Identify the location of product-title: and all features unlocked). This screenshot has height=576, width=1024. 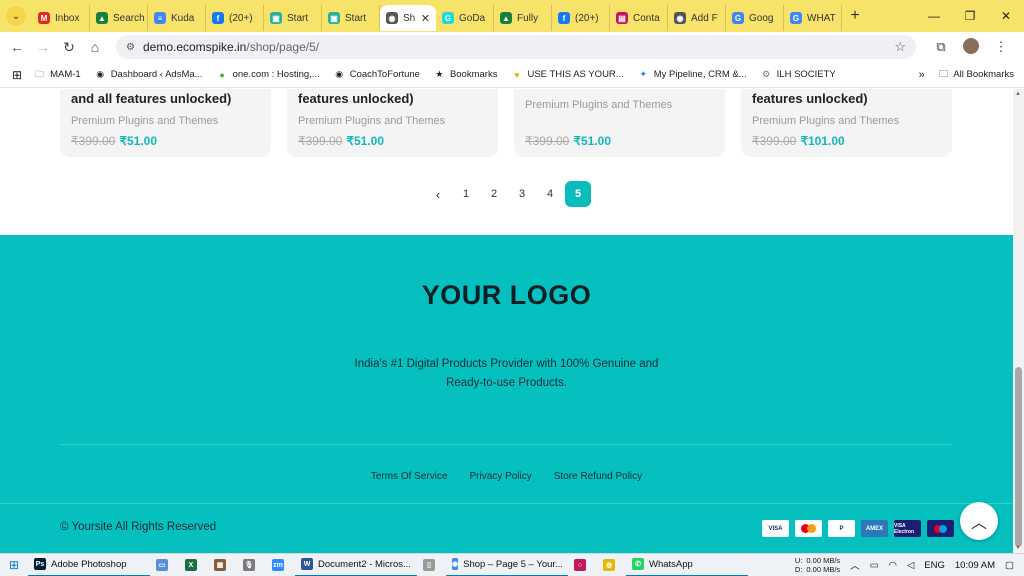
(151, 98).